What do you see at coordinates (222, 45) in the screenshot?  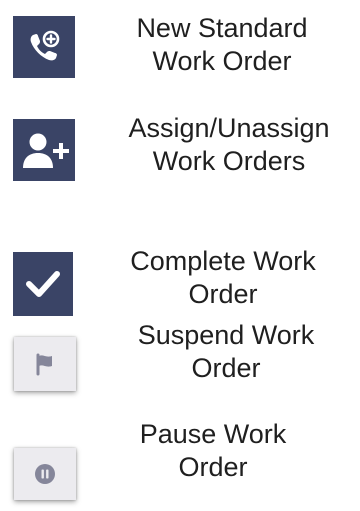 I see `new-standard-work-order-label: New Standard Work Order` at bounding box center [222, 45].